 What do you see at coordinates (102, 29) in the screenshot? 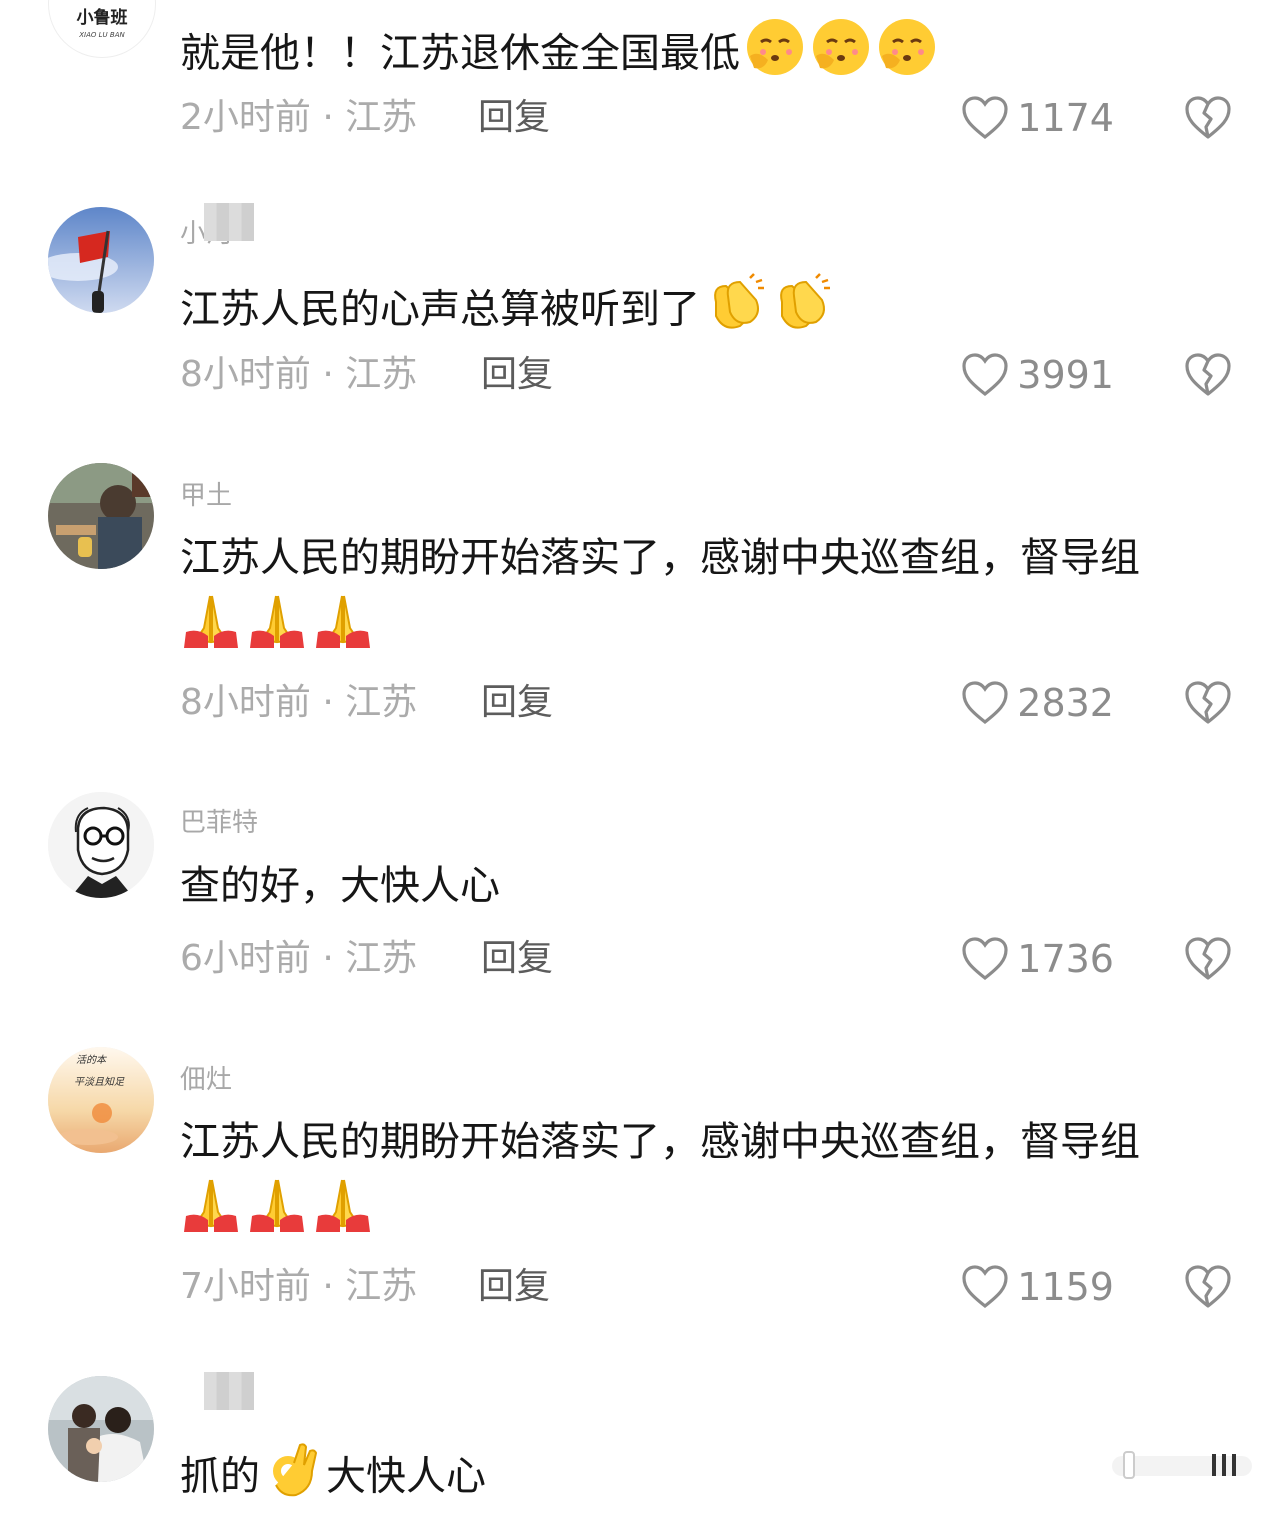
I see `avatar: 小鲁班 XIAO LU BAN` at bounding box center [102, 29].